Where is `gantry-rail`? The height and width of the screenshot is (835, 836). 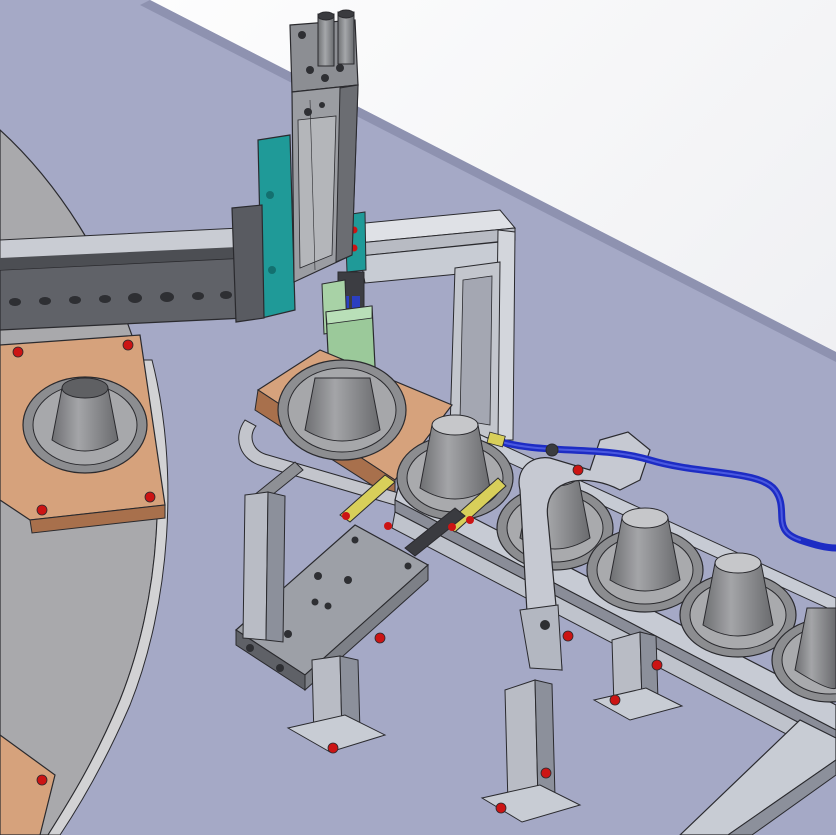
gantry-rail is located at coordinates (123, 279).